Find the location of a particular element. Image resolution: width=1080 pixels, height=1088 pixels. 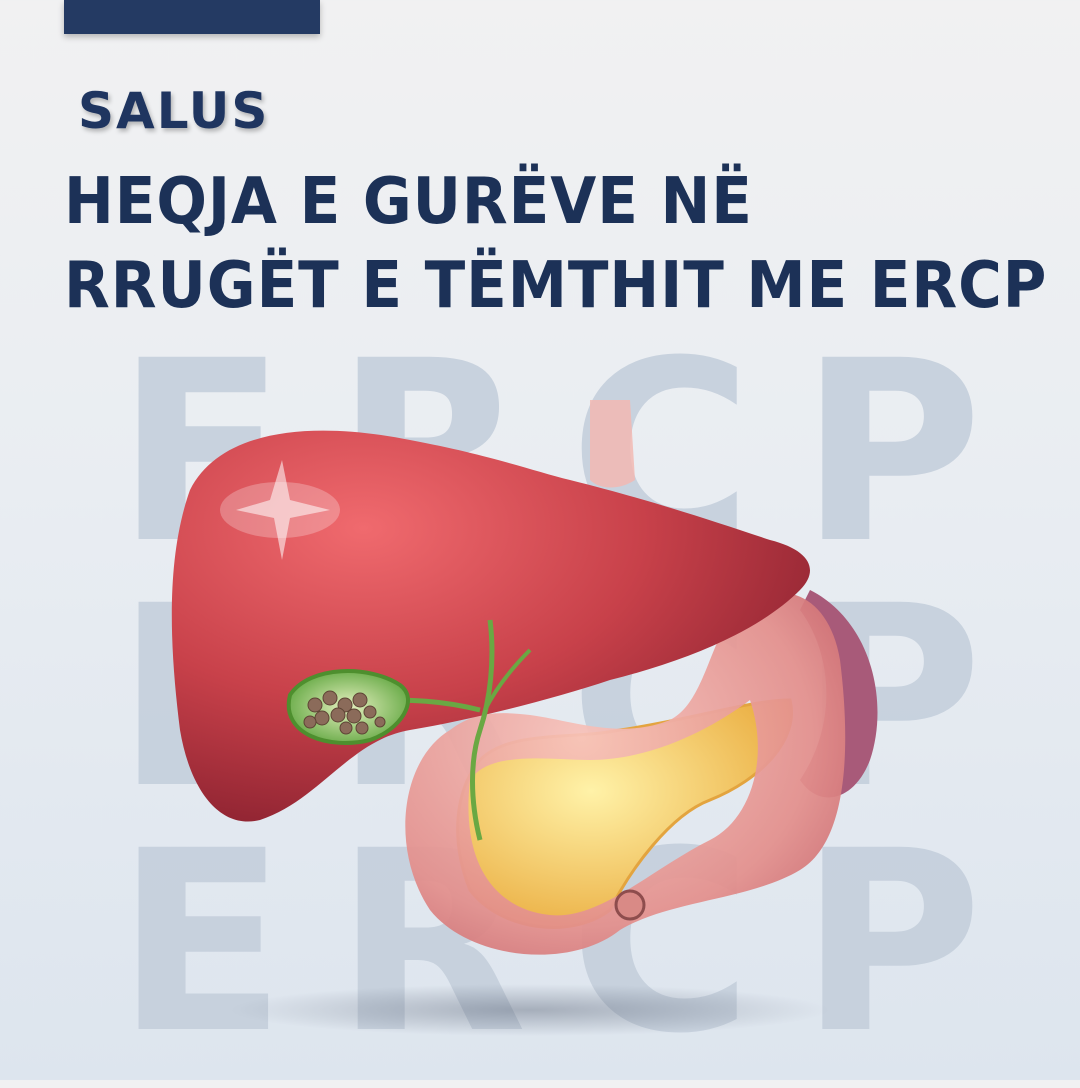

title-line-1: HEQJA E GURËVE NË is located at coordinates (408, 202).